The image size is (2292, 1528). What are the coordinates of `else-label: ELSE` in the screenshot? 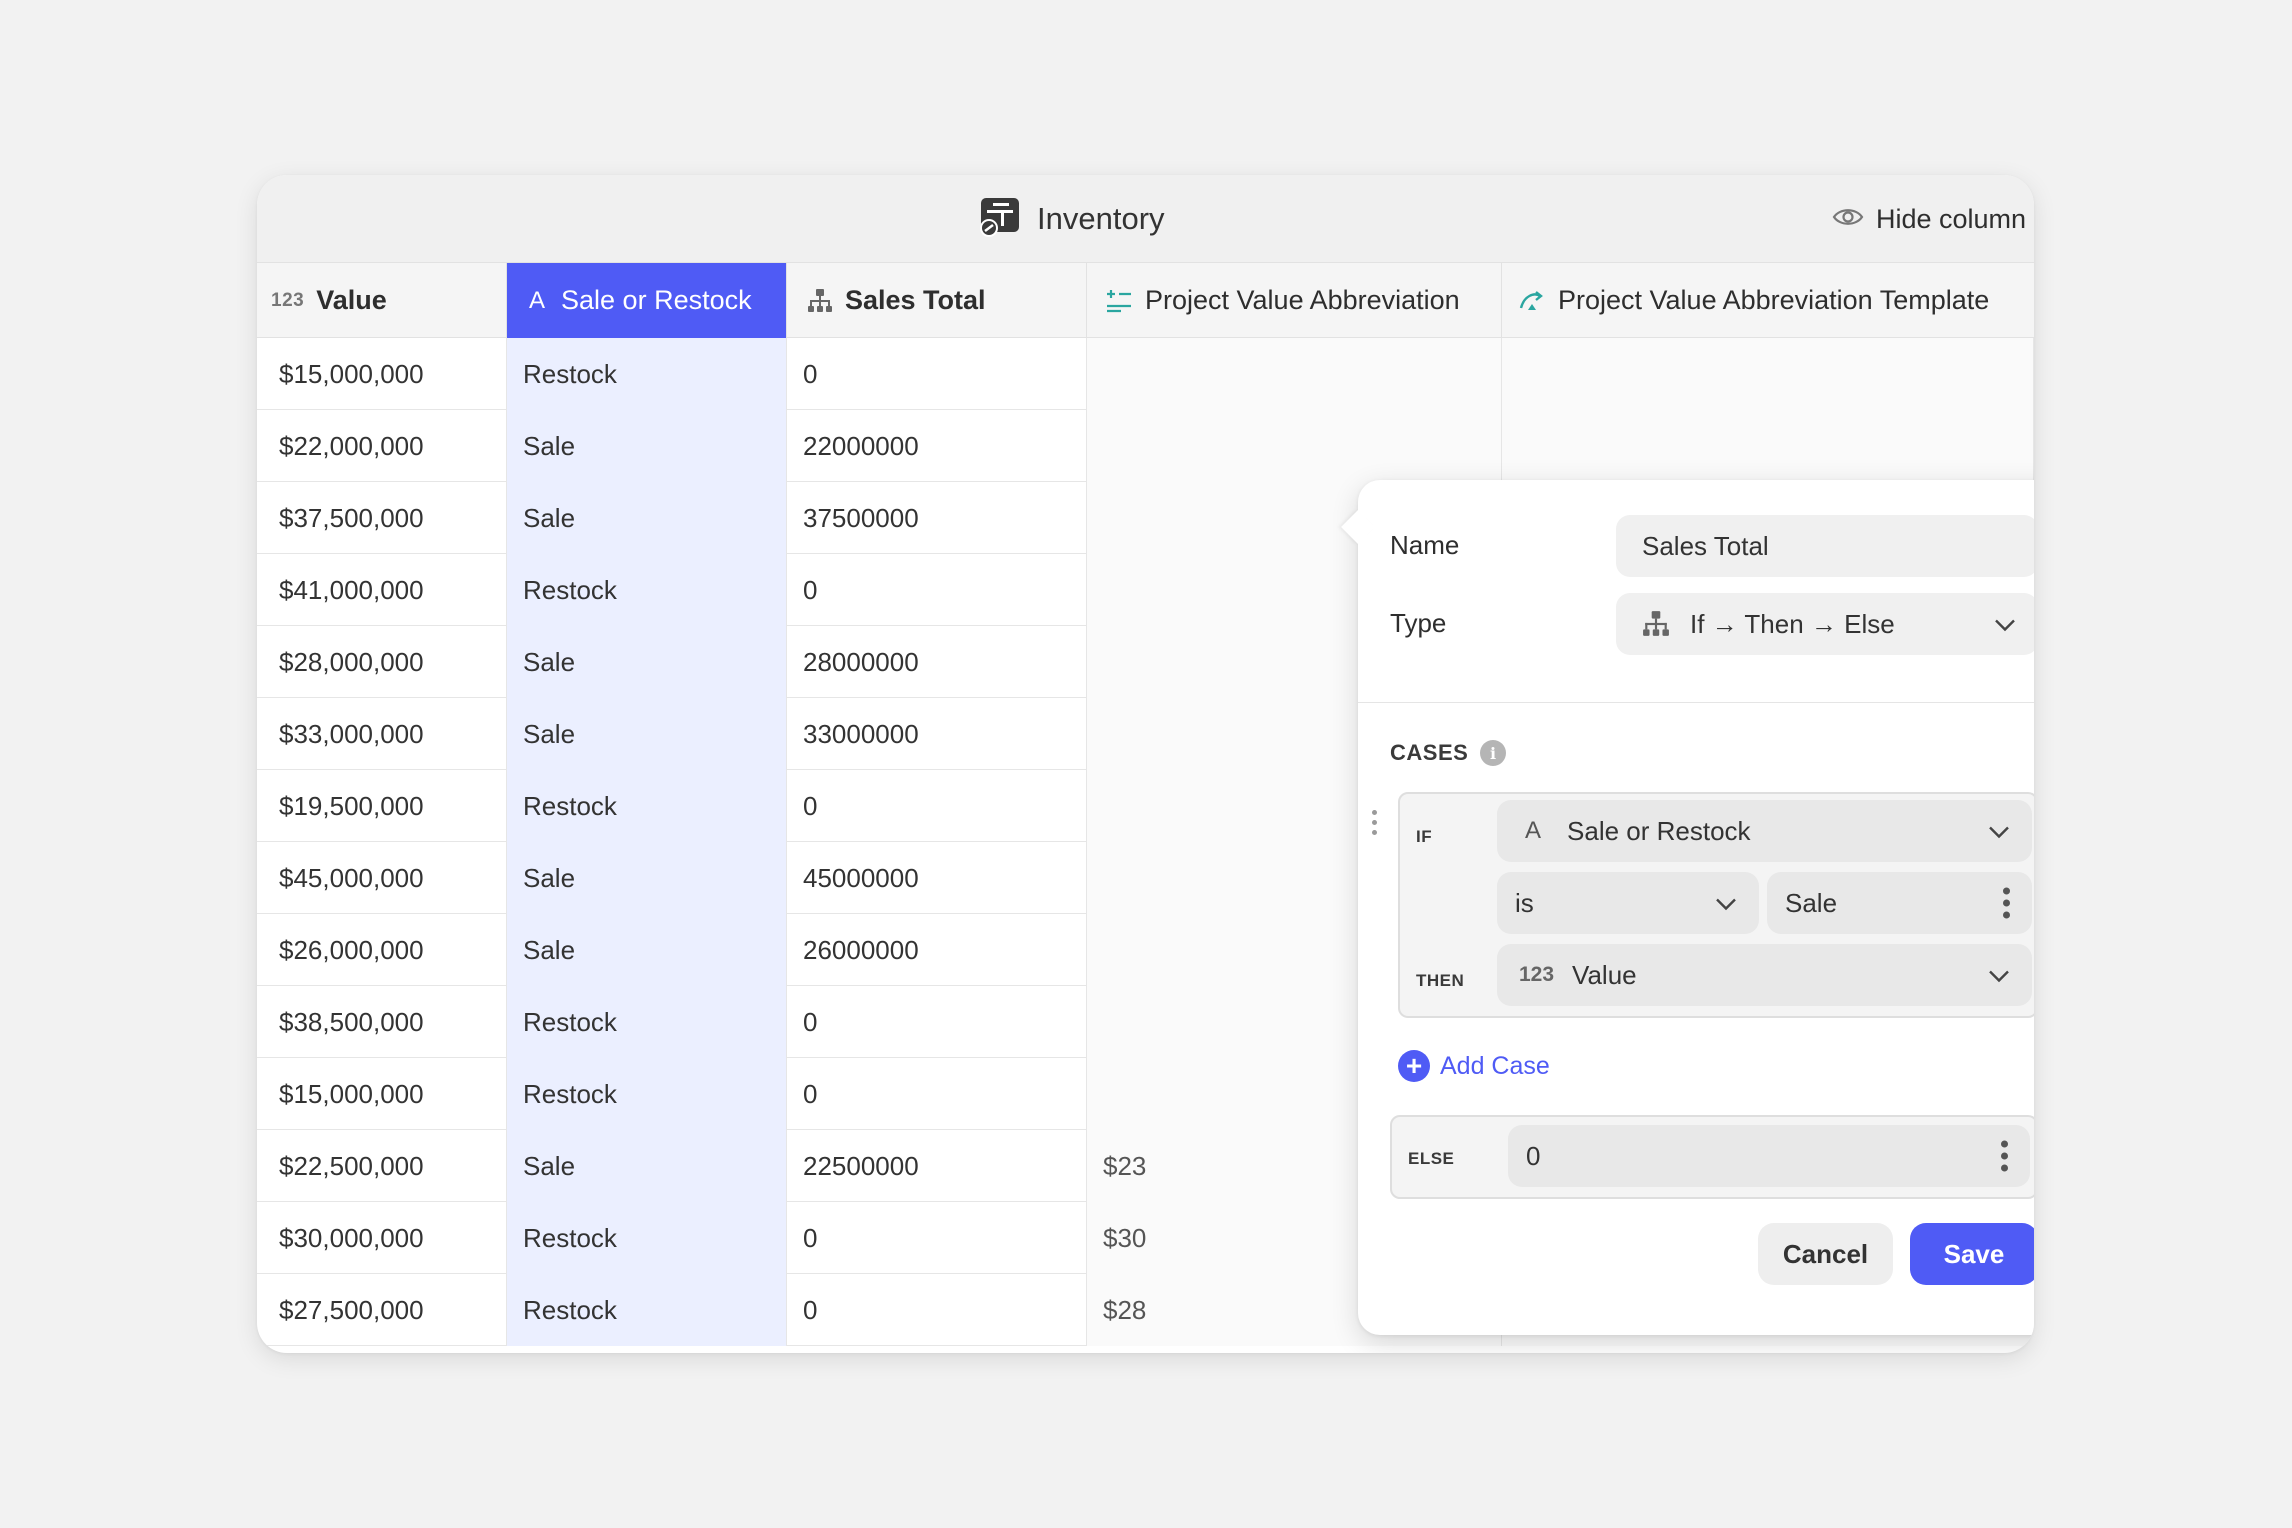 It's located at (1431, 1158).